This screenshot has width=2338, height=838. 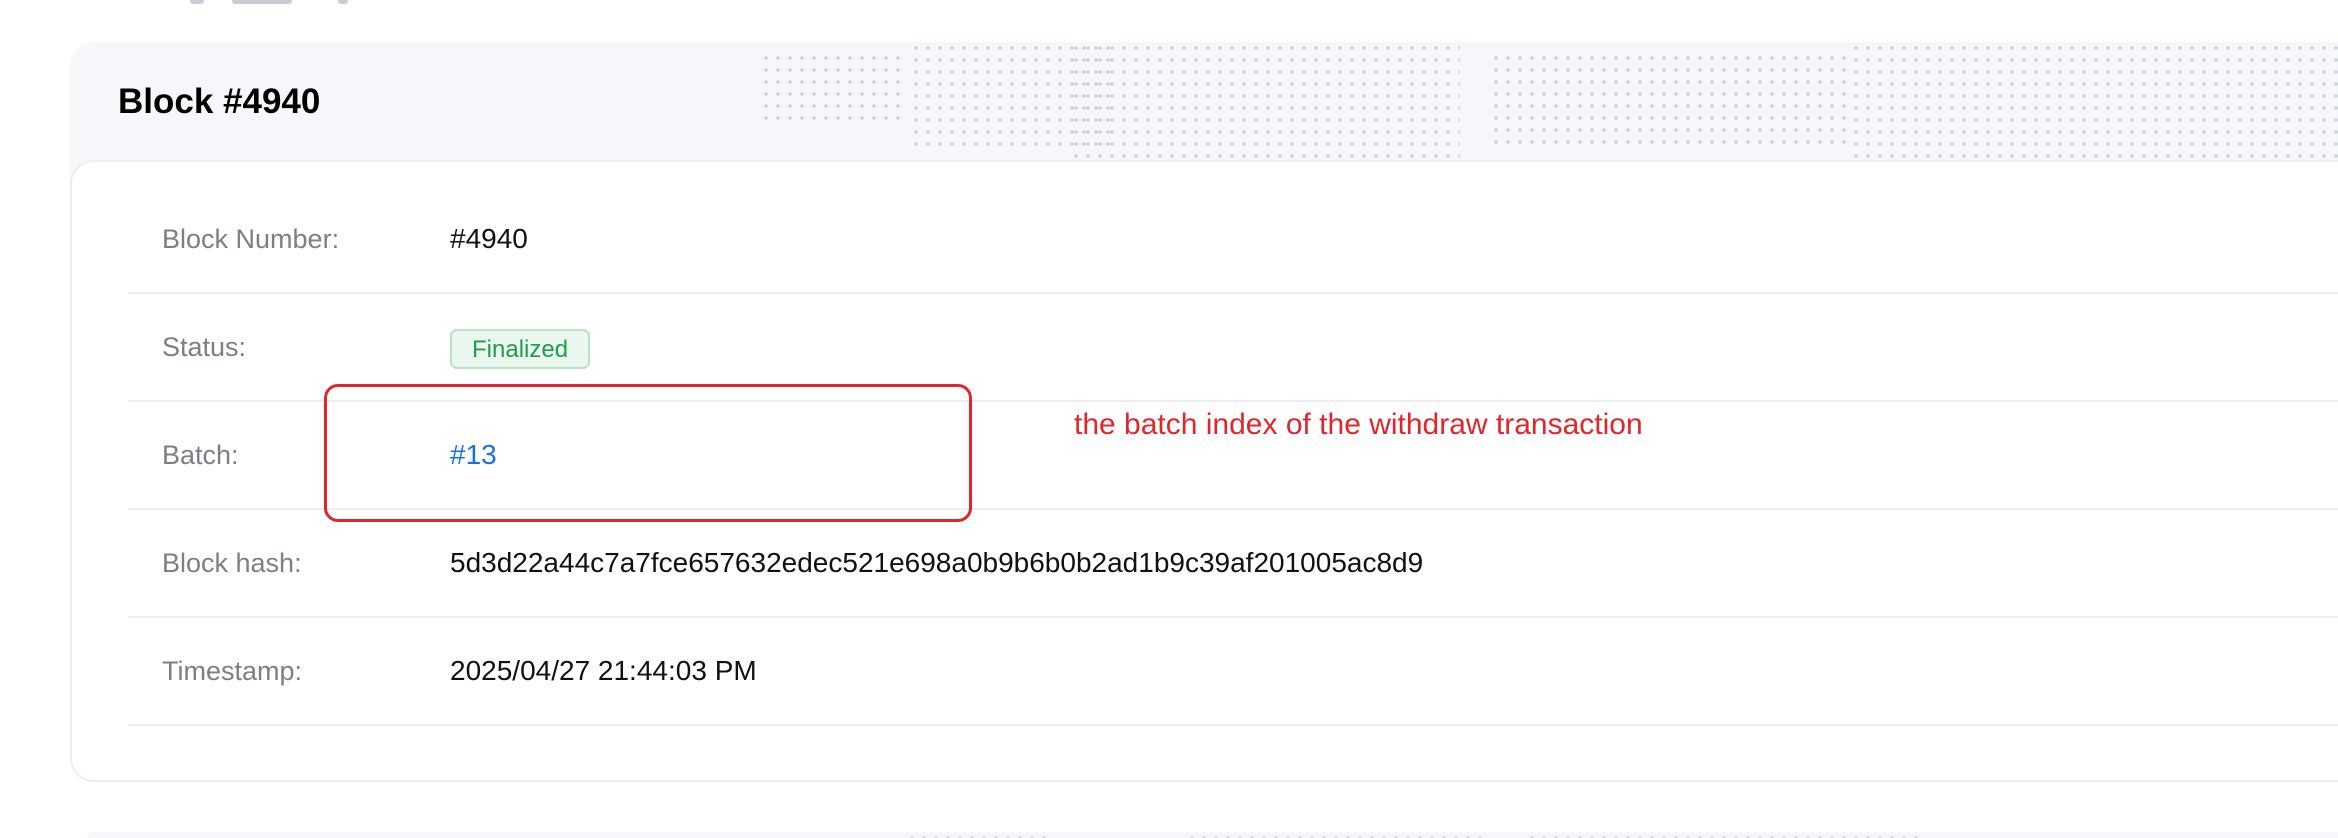 I want to click on timestamp-value: 2025/04/27 21:44:03 PM, so click(x=603, y=670).